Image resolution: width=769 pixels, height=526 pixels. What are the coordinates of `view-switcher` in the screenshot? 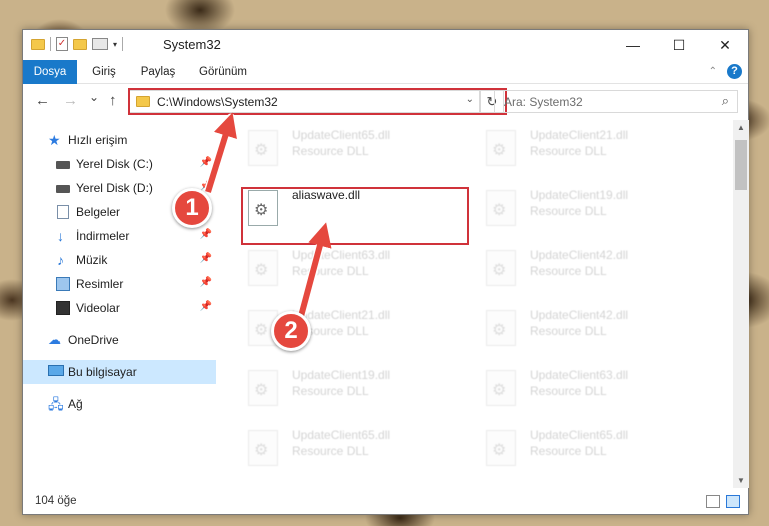 It's located at (723, 501).